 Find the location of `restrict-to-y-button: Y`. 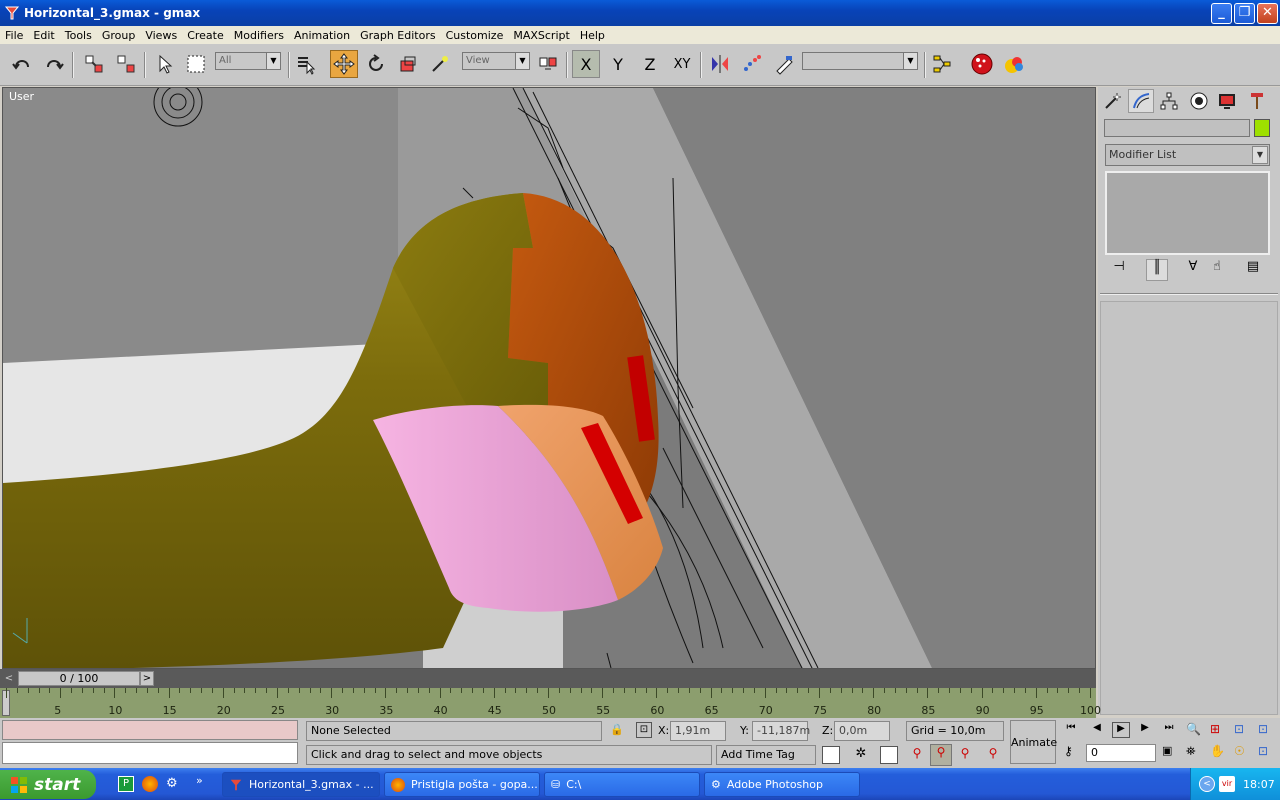

restrict-to-y-button: Y is located at coordinates (618, 64).